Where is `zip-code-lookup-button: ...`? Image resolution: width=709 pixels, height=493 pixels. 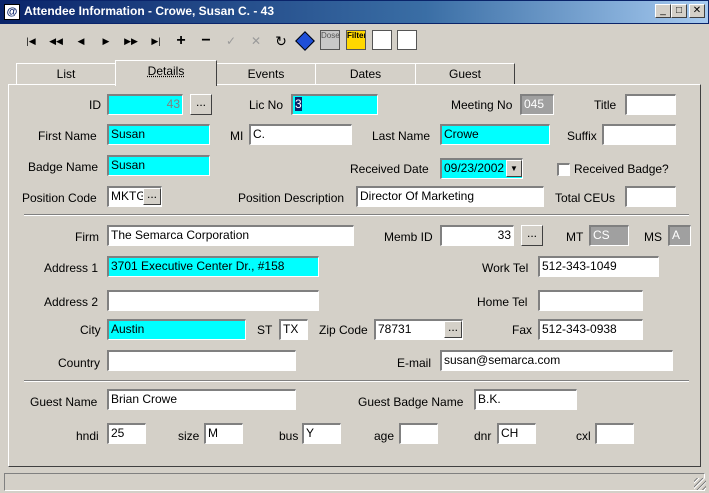
zip-code-lookup-button: ... is located at coordinates (453, 329).